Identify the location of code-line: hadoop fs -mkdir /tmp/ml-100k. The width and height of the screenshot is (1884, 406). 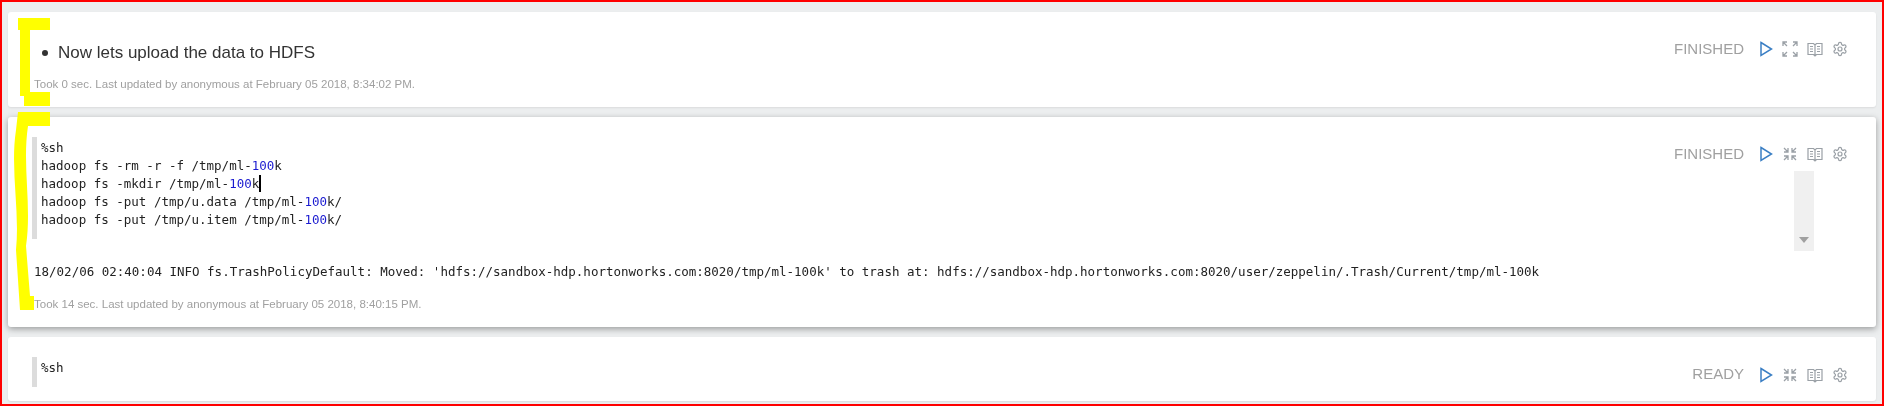
(150, 183).